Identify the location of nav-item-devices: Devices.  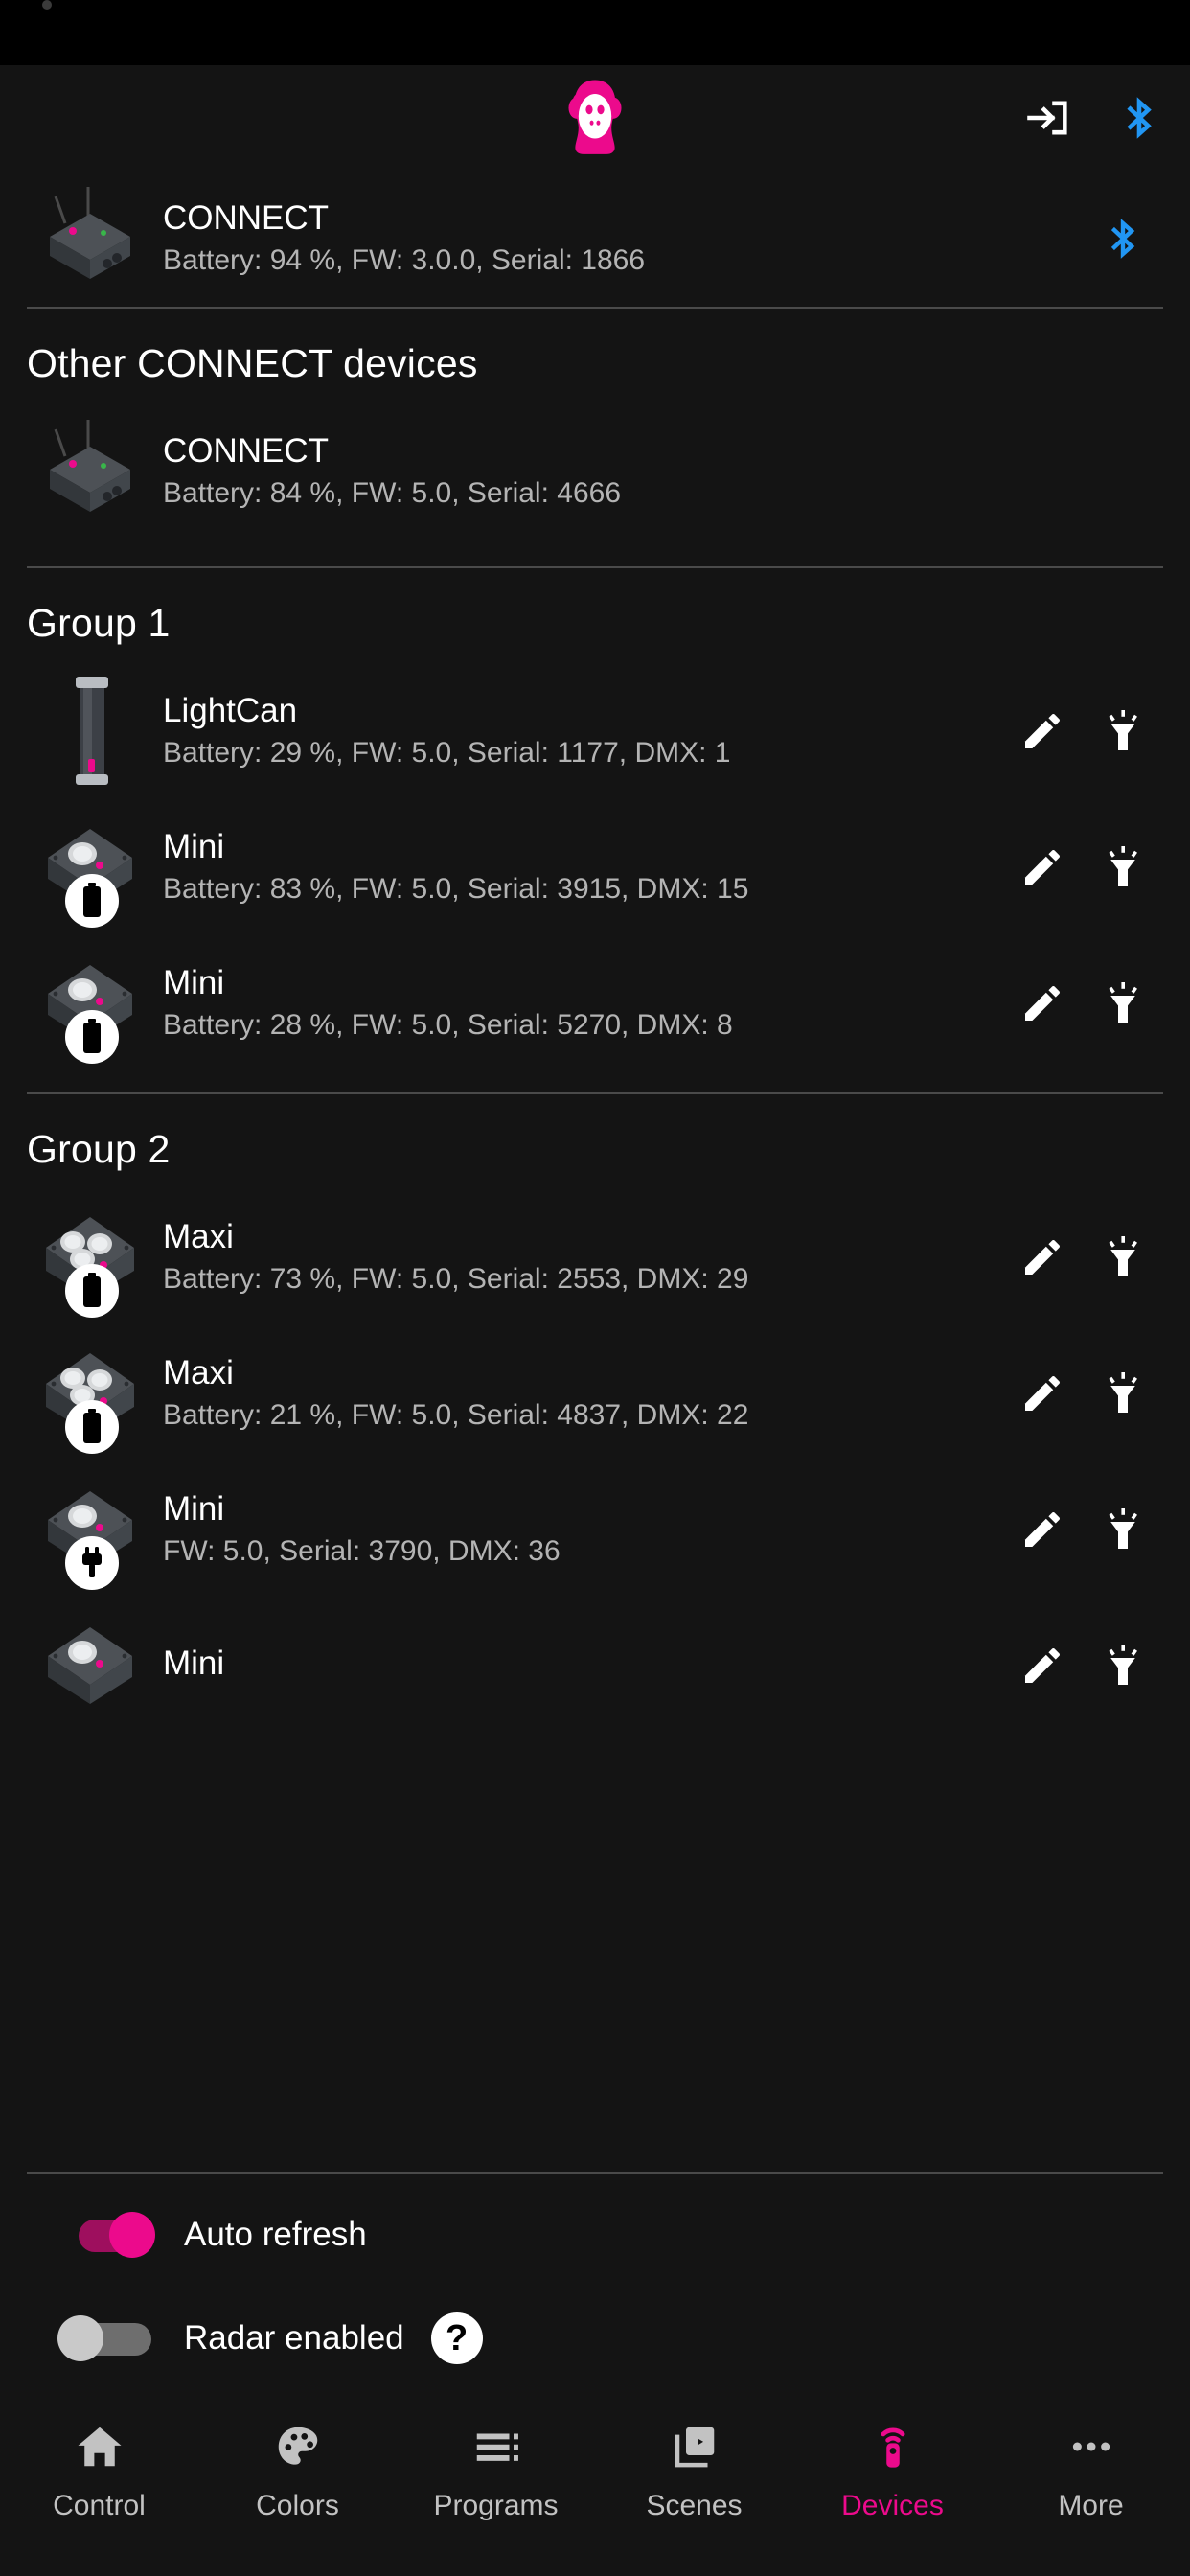
(893, 2470).